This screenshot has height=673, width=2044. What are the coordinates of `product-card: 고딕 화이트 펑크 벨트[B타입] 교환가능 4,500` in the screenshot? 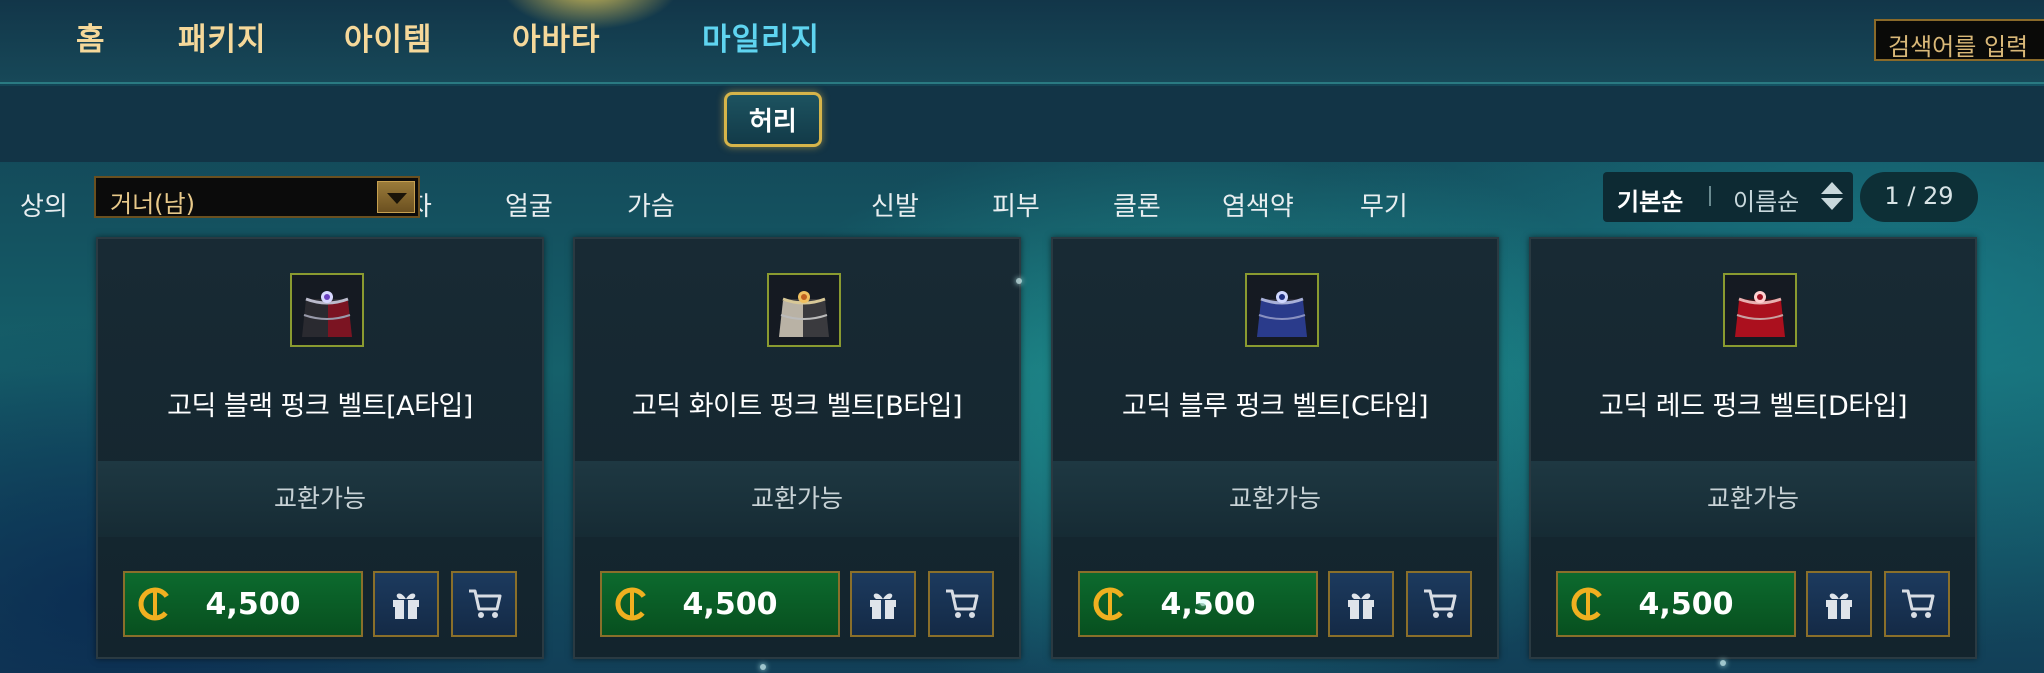 It's located at (797, 448).